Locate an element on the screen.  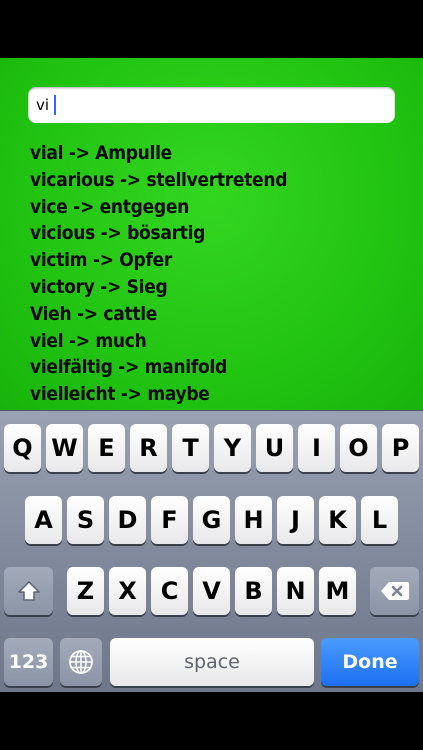
key-y: Y is located at coordinates (232, 448).